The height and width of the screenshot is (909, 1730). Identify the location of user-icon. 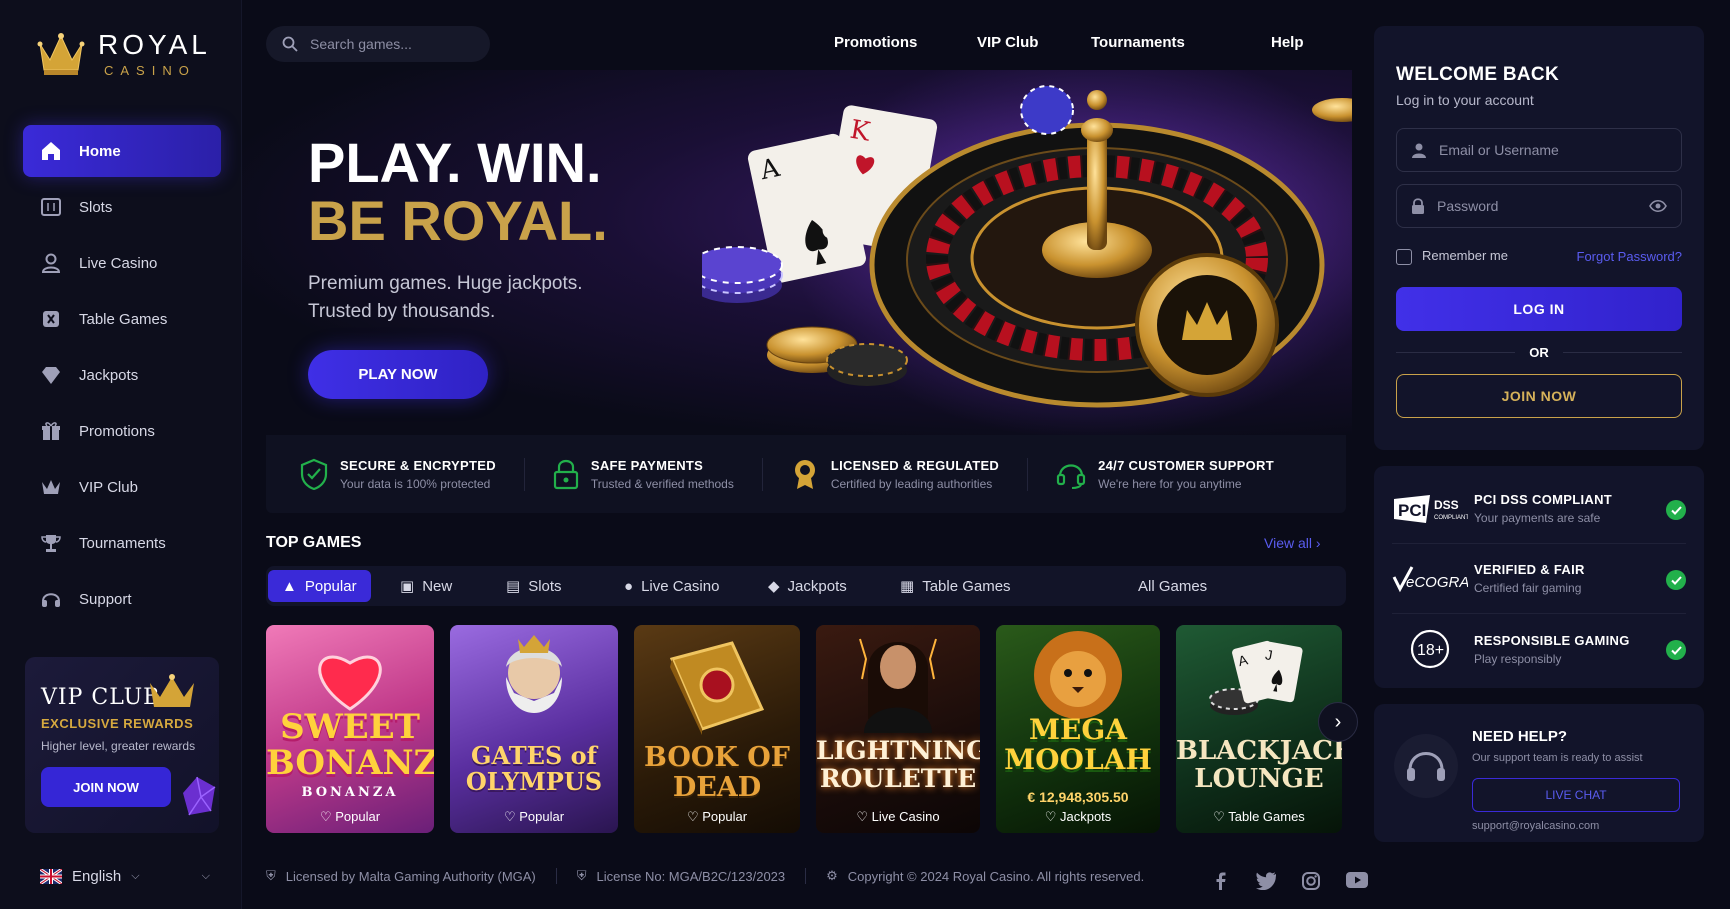
(51, 263).